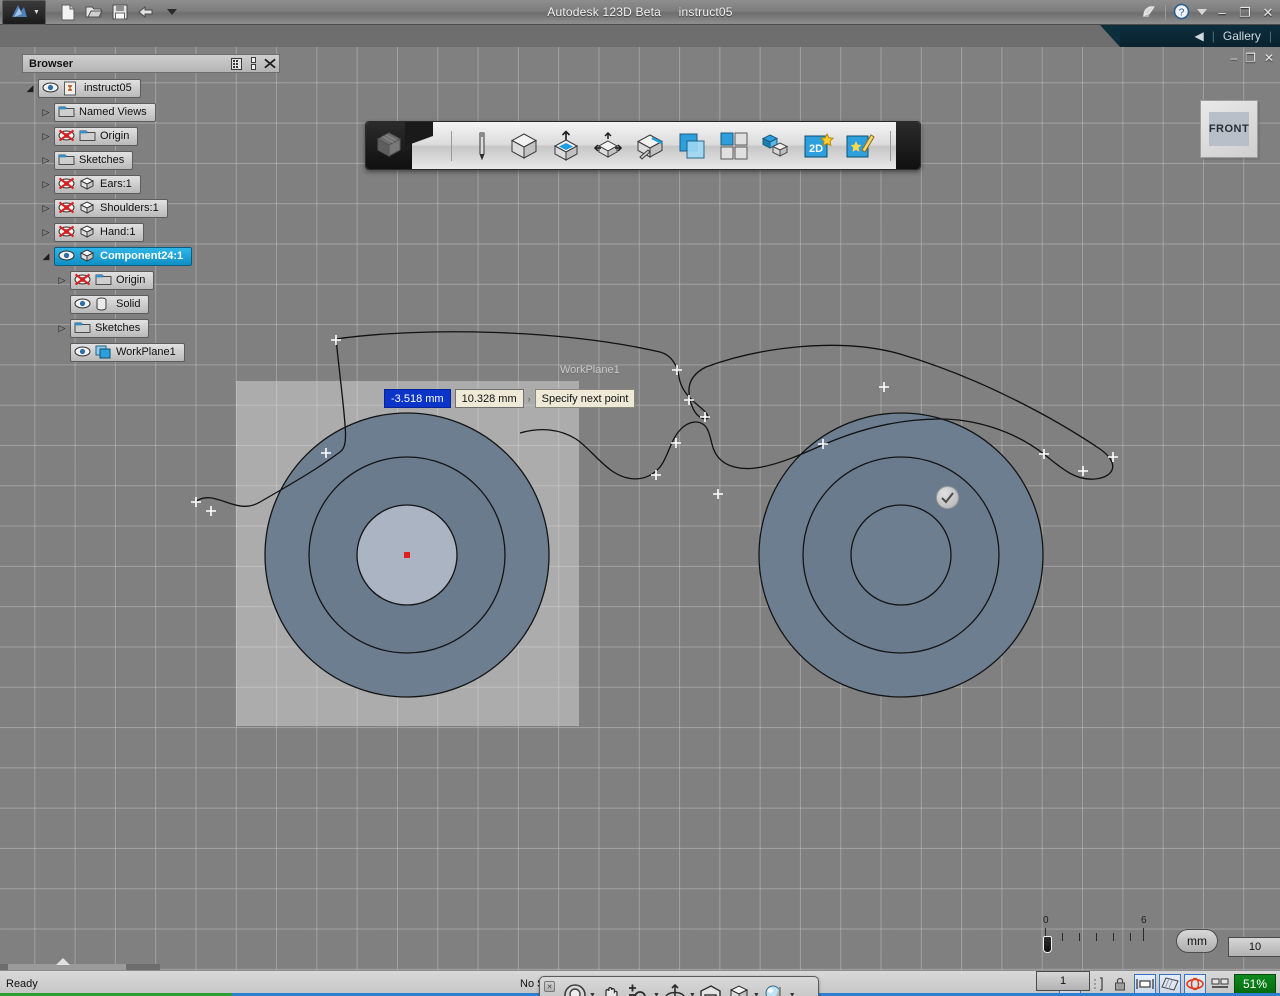  What do you see at coordinates (566, 146) in the screenshot?
I see `extrude-tool` at bounding box center [566, 146].